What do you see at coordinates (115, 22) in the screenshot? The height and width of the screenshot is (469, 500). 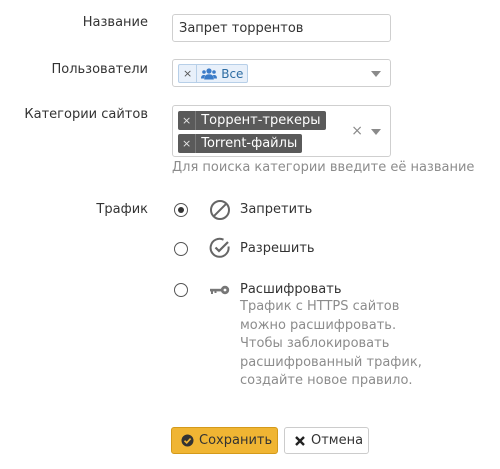 I see `name-label: Название` at bounding box center [115, 22].